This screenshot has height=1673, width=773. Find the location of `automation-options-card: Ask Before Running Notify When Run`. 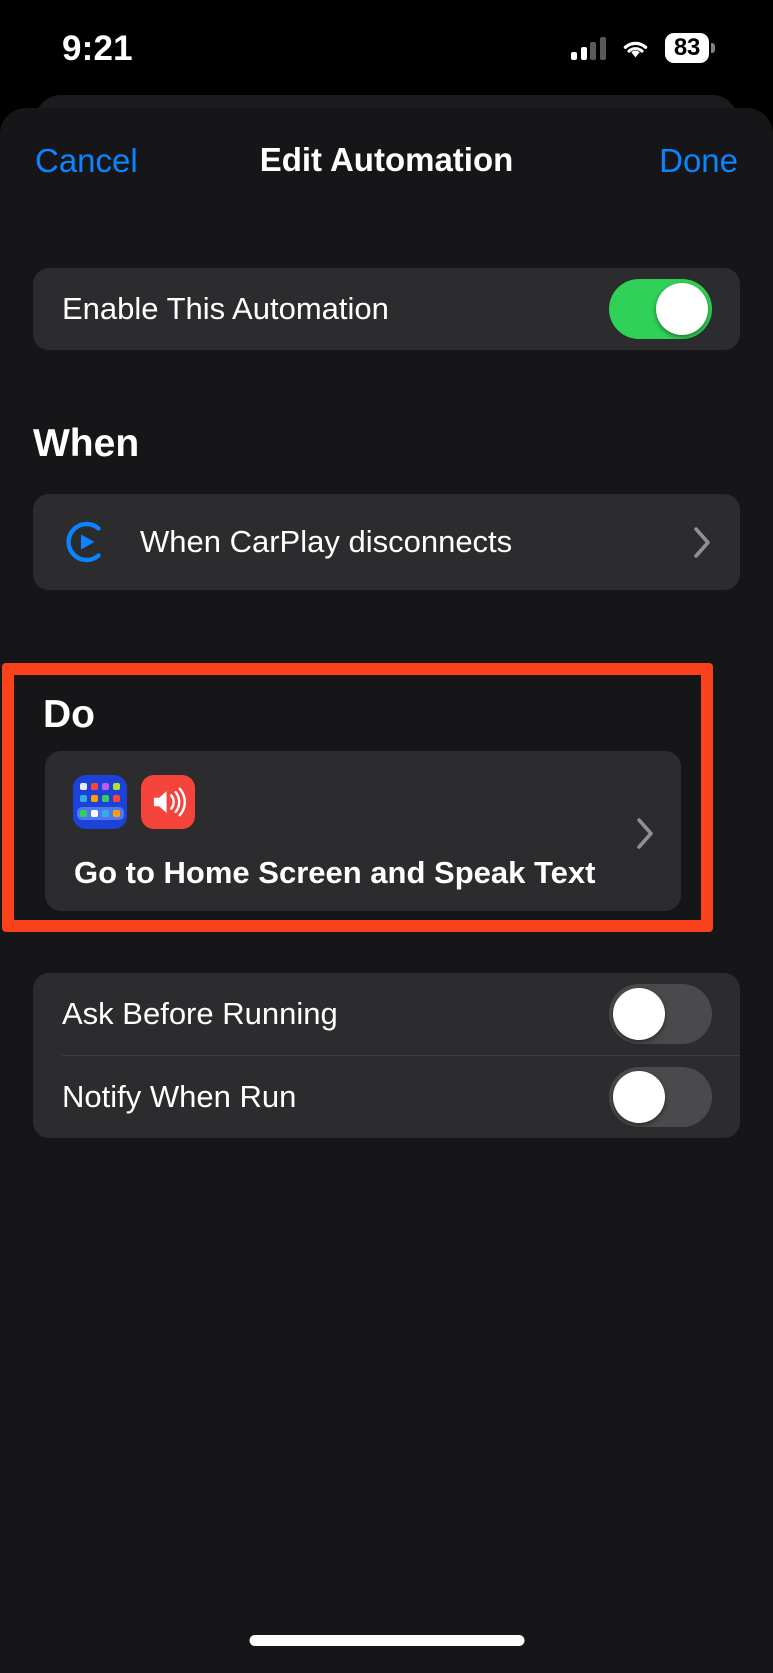

automation-options-card: Ask Before Running Notify When Run is located at coordinates (386, 1055).